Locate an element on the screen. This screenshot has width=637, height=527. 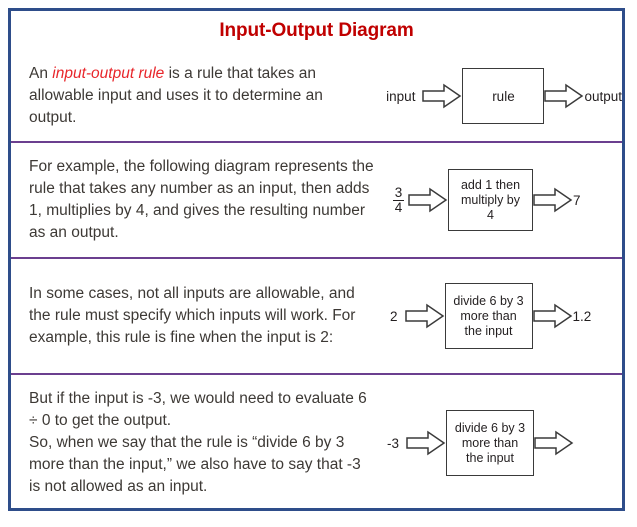
page-title: Input-Output Diagram is located at coordinates (316, 30).